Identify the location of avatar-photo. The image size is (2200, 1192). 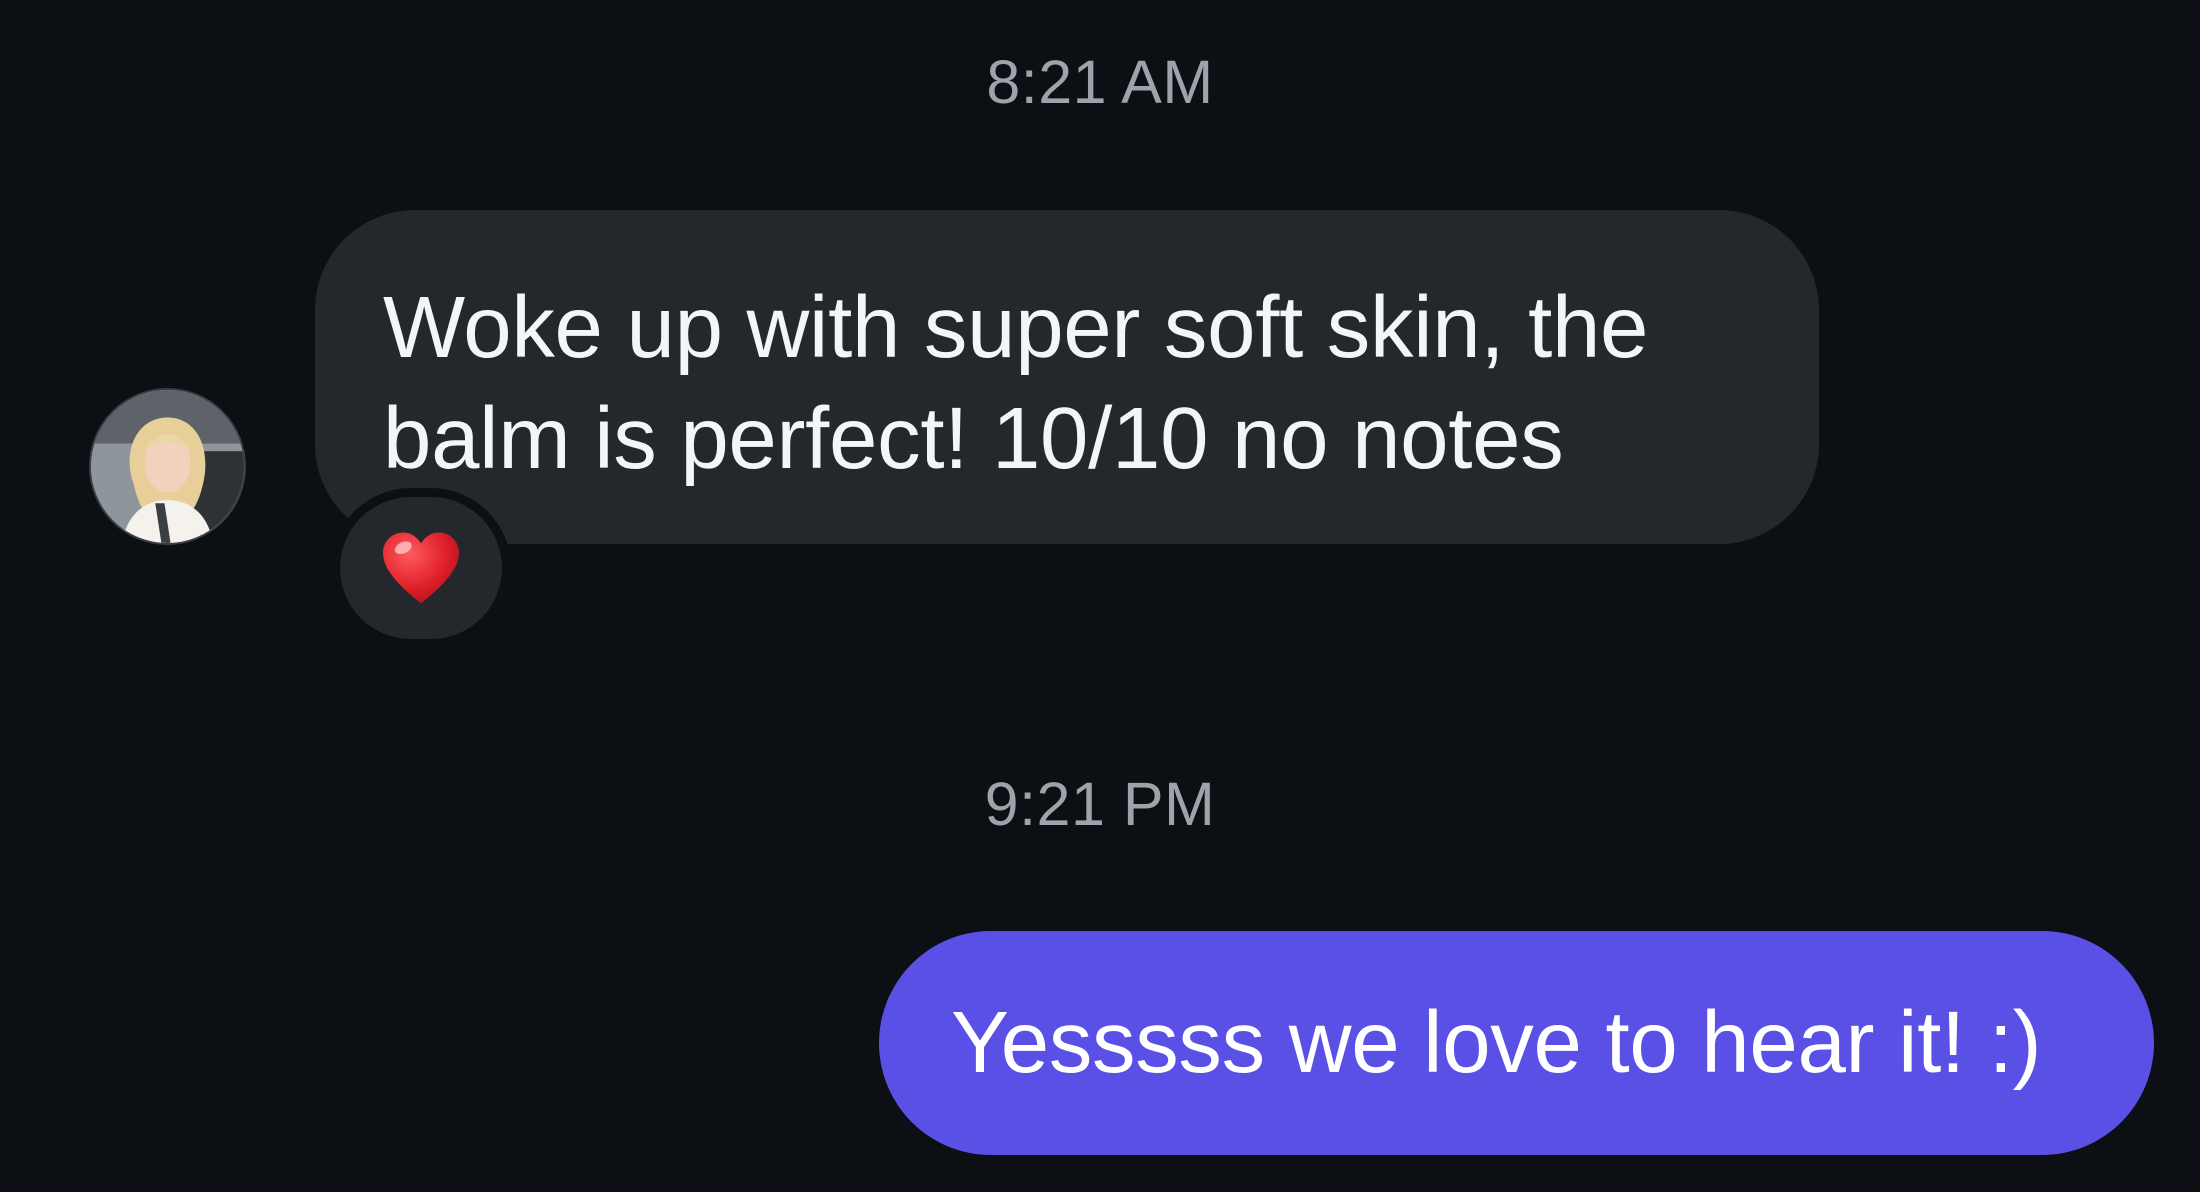
(167, 466).